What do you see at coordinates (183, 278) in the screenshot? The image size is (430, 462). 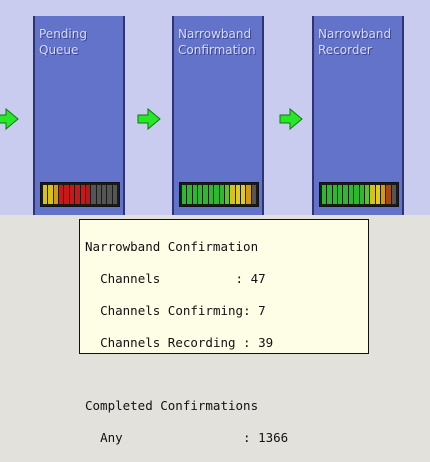 I see `tooltip-row-channels: Channels : 47` at bounding box center [183, 278].